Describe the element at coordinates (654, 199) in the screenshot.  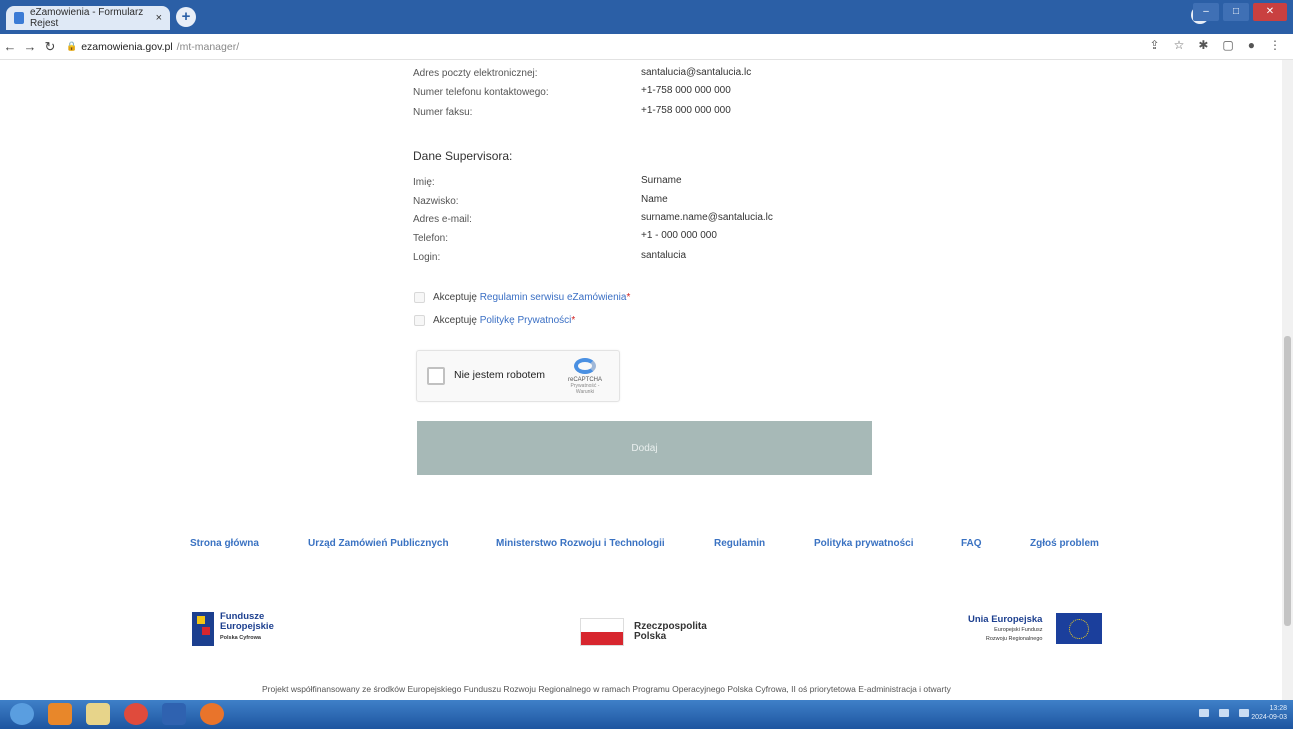
I see `lastname-value: Name` at that location.